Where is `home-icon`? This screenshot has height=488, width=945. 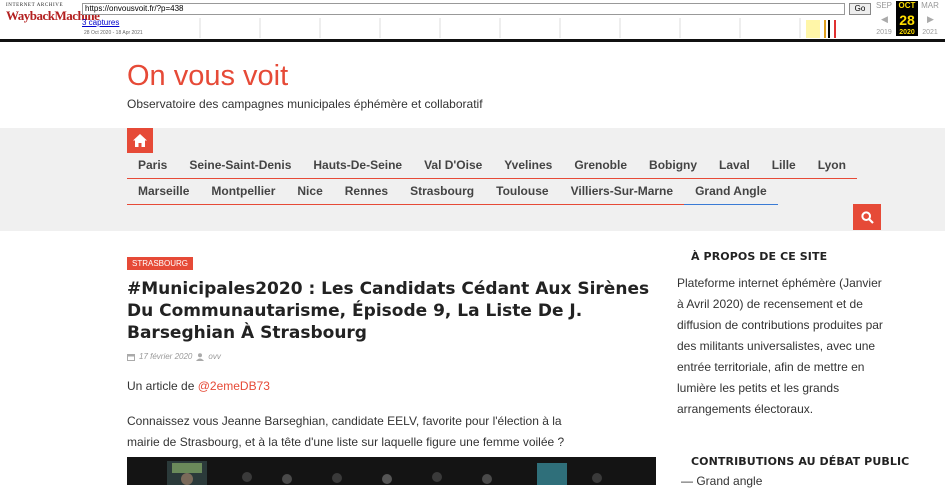
home-icon is located at coordinates (140, 140).